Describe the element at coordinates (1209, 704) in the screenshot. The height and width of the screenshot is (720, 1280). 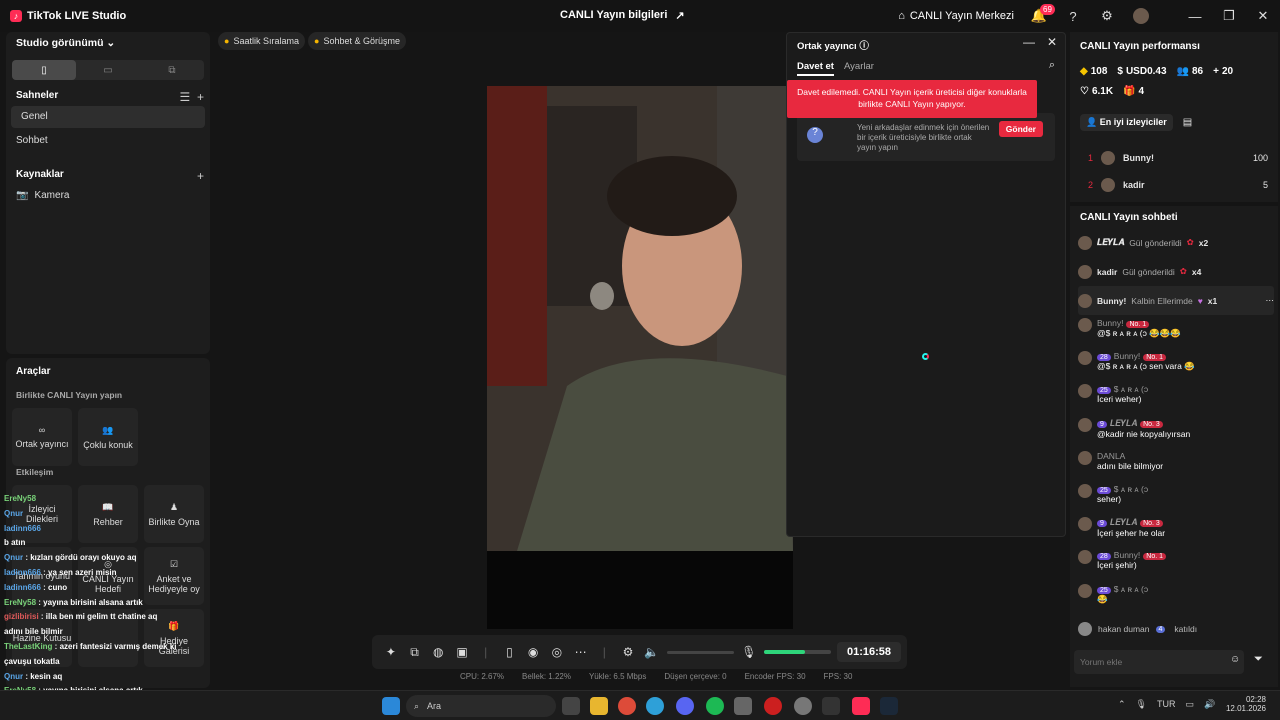
I see `volume-icon: 🔊` at that location.